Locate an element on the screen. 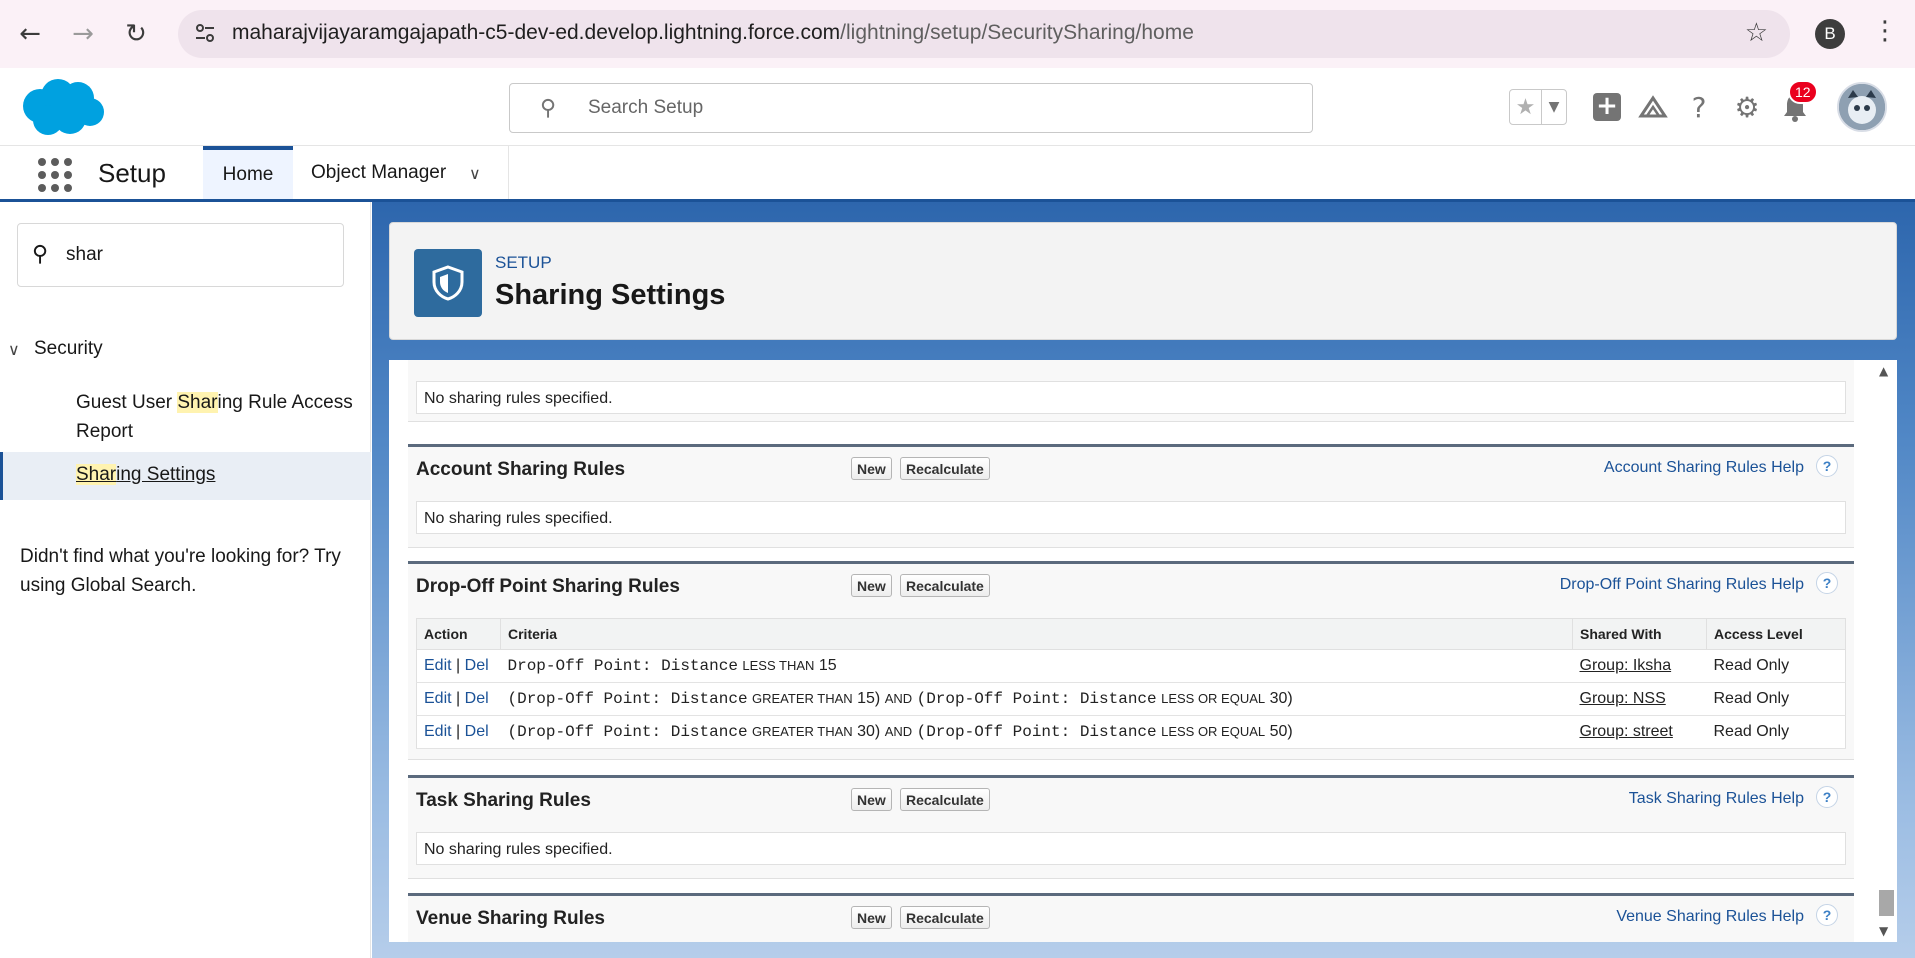 The image size is (1915, 958). site-info-icon is located at coordinates (206, 34).